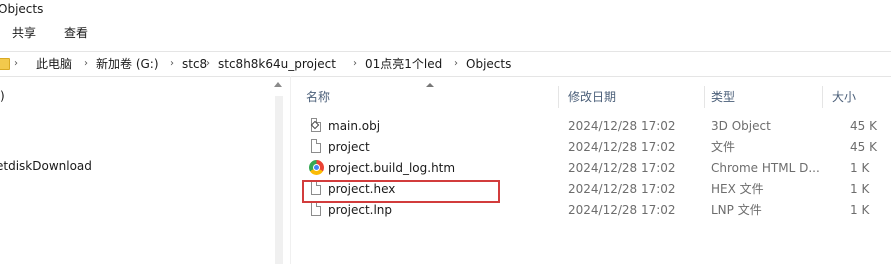 This screenshot has height=264, width=891. I want to click on breadcrumb-this-pc: 此电脑, so click(54, 64).